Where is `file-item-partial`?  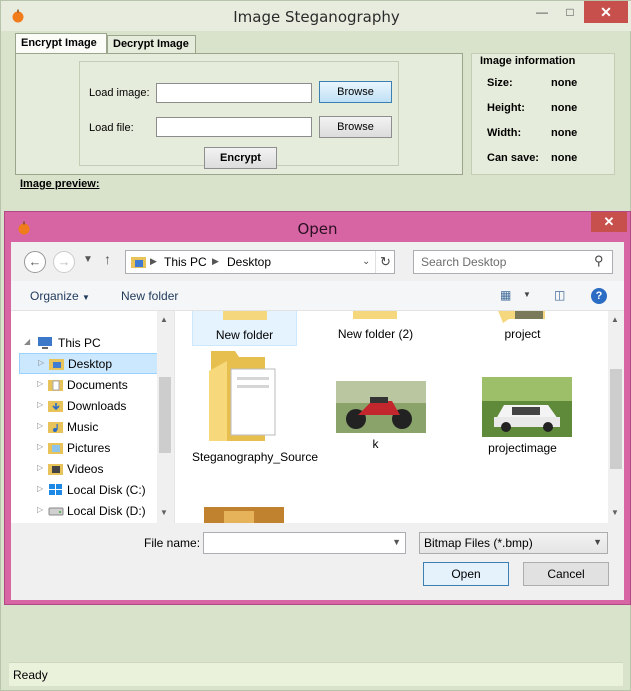
file-item-partial is located at coordinates (244, 515).